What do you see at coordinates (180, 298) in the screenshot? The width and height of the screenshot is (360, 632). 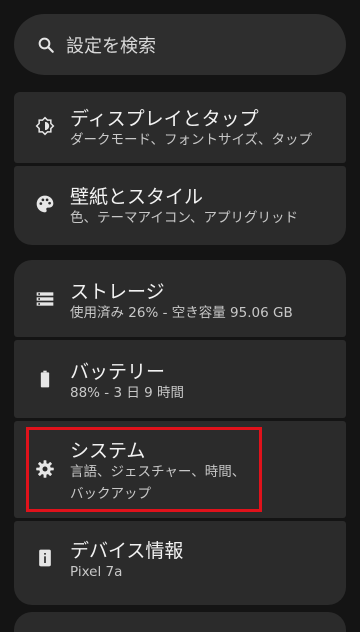 I see `settings-item-storage: ストレージ 使用済み 26% - 空き容量 95.06 GB` at bounding box center [180, 298].